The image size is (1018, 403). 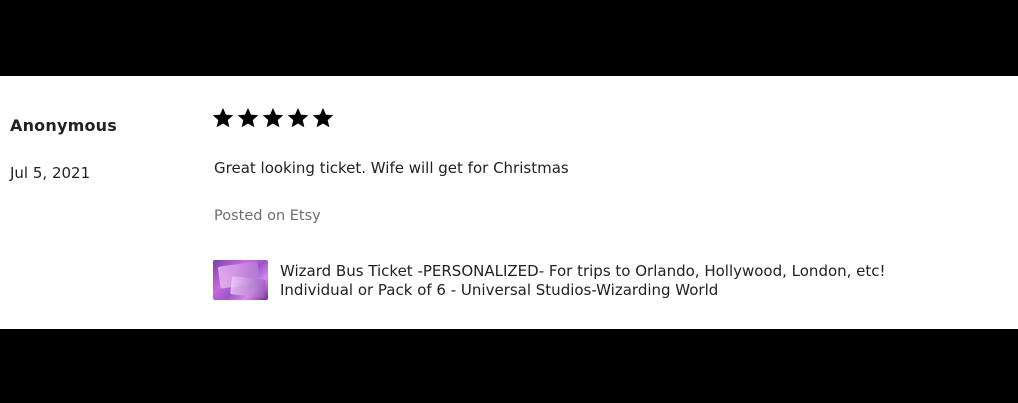 I want to click on star-rating, so click(x=273, y=118).